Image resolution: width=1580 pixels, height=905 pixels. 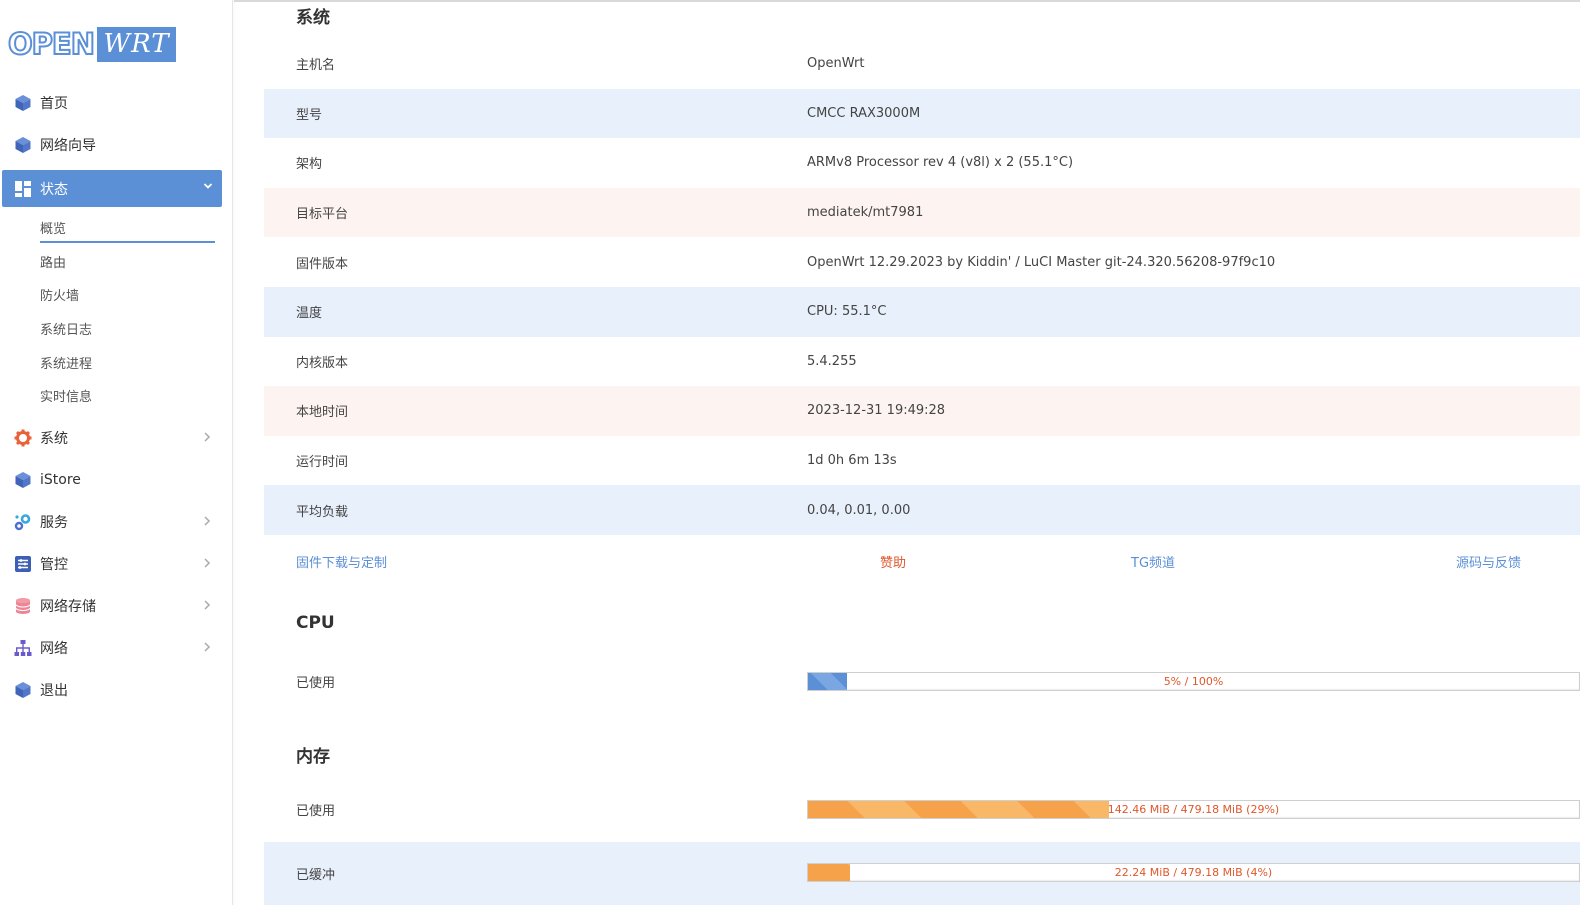 I want to click on nav-label-istore: iStore, so click(x=60, y=479).